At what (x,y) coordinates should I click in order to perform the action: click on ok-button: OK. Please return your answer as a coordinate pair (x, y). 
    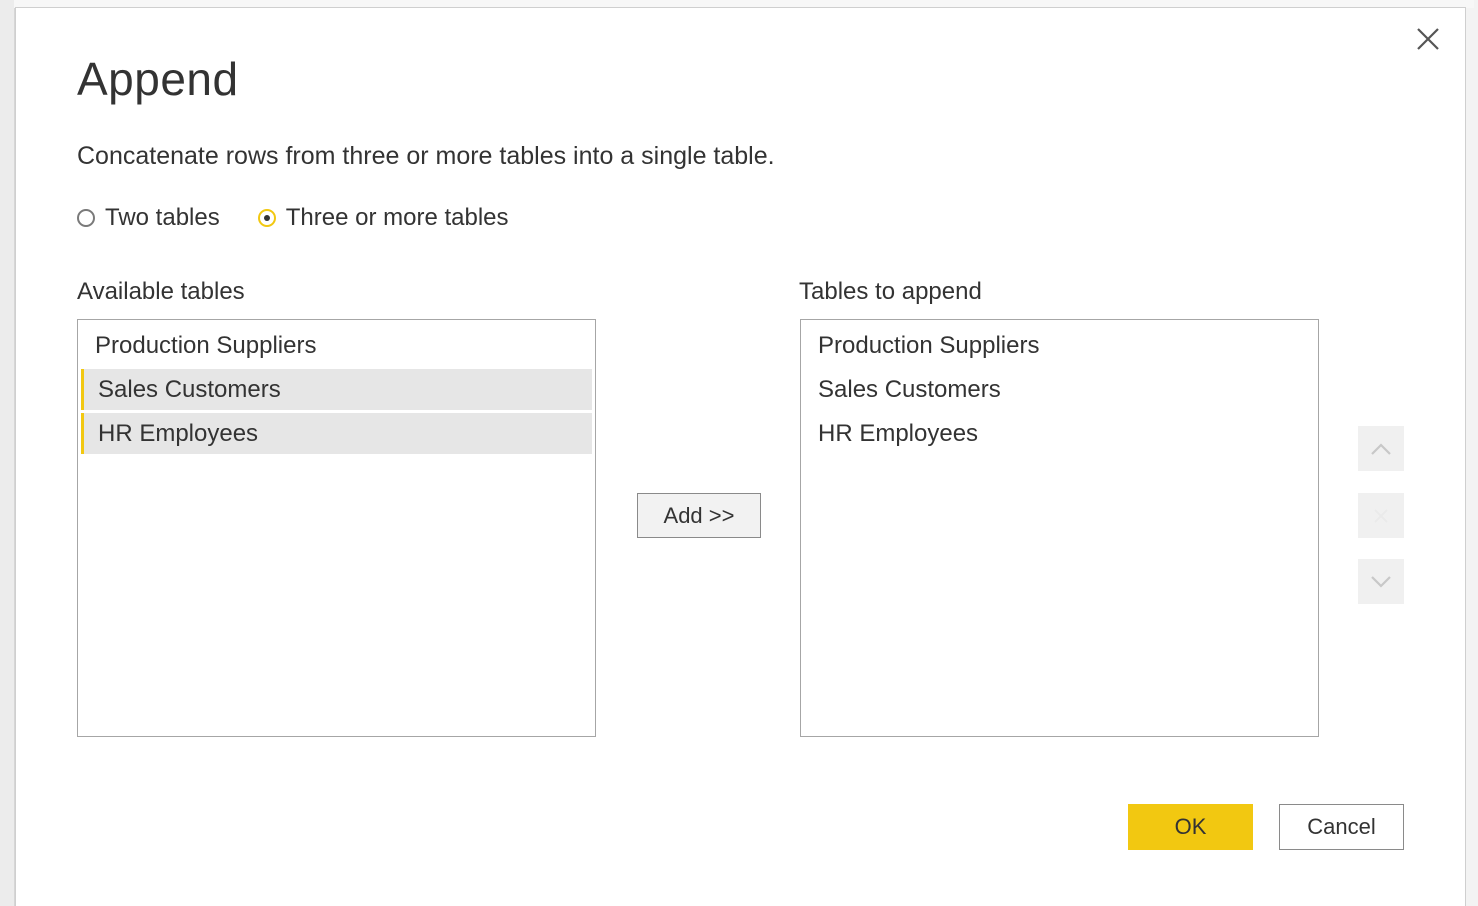
    Looking at the image, I should click on (1190, 827).